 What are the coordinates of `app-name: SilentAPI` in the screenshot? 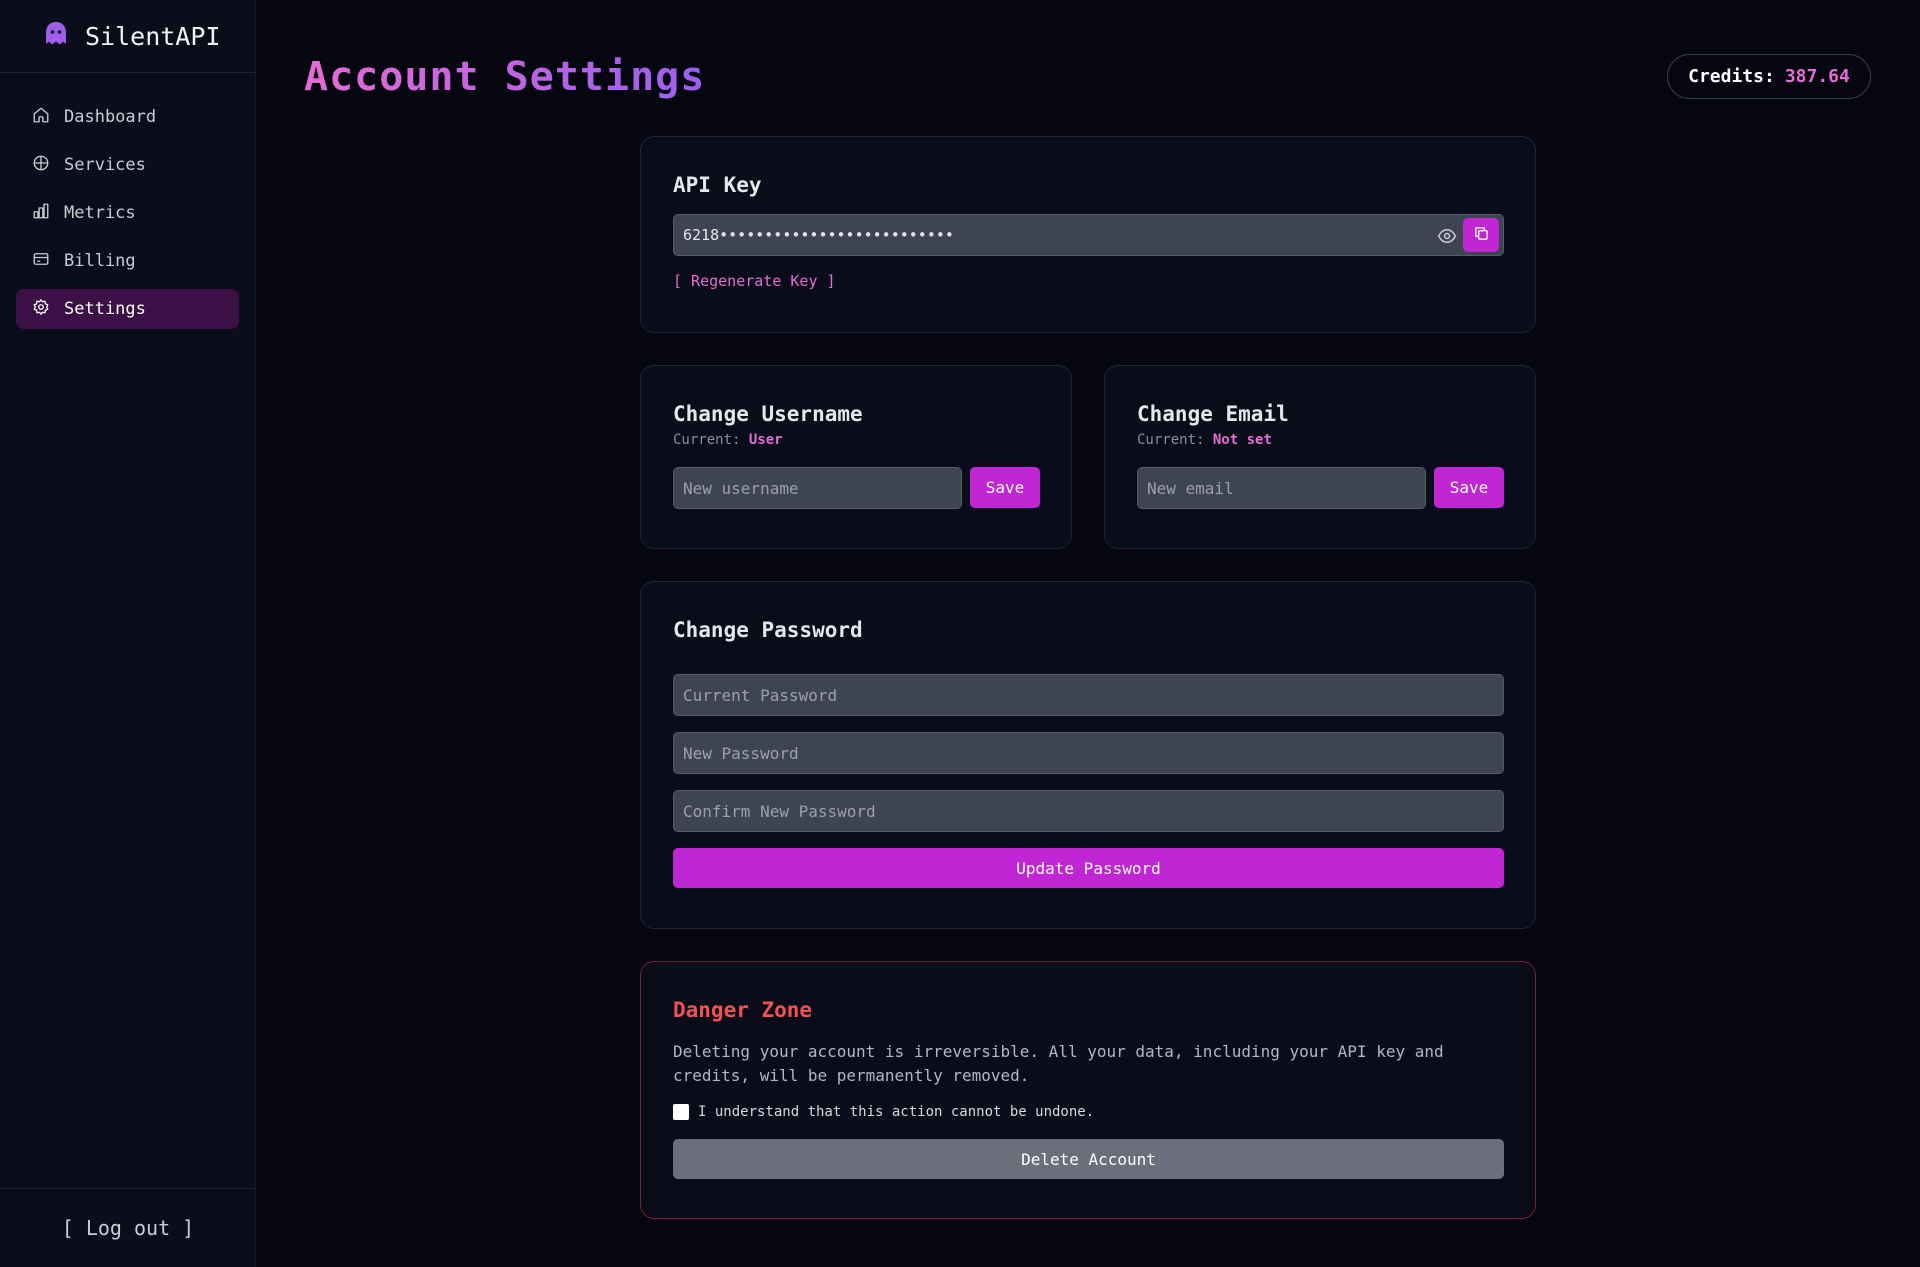 It's located at (153, 36).